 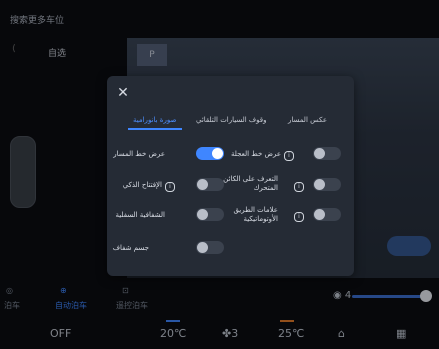 I want to click on row-label-lane-line: عرض خط المسار, so click(x=139, y=154).